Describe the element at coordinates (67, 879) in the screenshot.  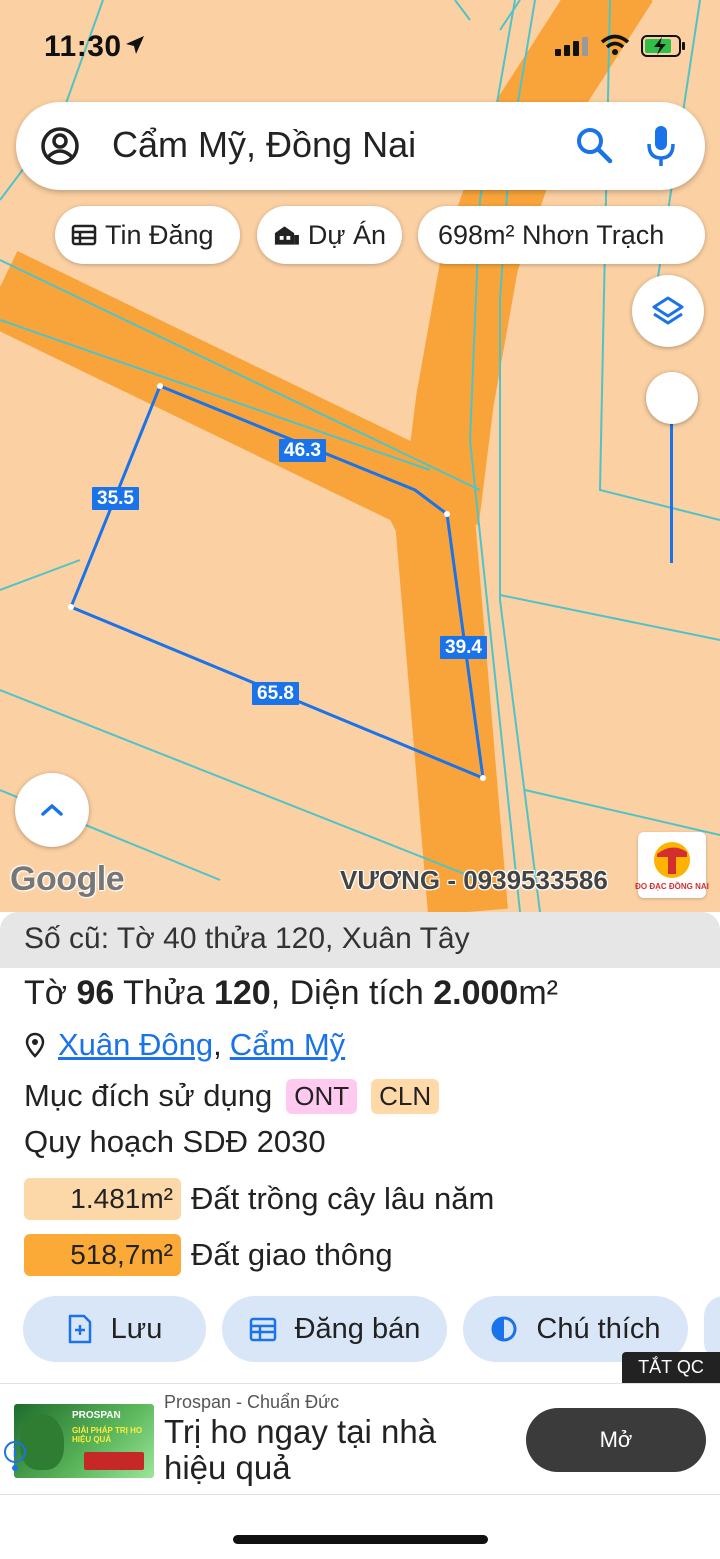
I see `google-logo: Google` at that location.